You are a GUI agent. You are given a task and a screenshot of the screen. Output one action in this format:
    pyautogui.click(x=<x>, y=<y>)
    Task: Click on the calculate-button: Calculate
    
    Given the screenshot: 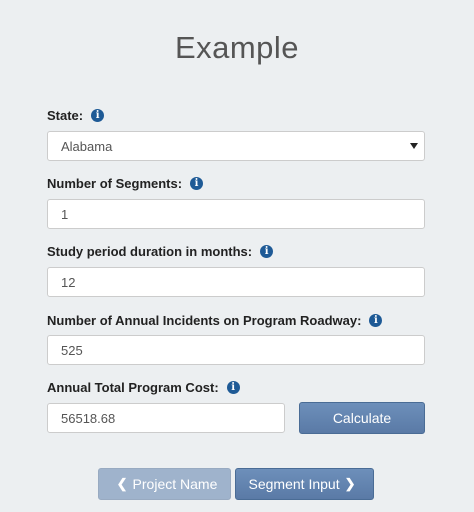 What is the action you would take?
    pyautogui.click(x=362, y=418)
    